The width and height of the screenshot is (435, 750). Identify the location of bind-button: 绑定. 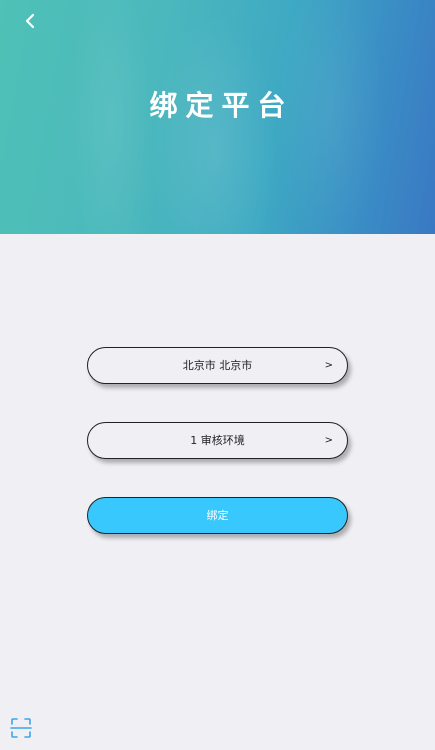
(217, 515).